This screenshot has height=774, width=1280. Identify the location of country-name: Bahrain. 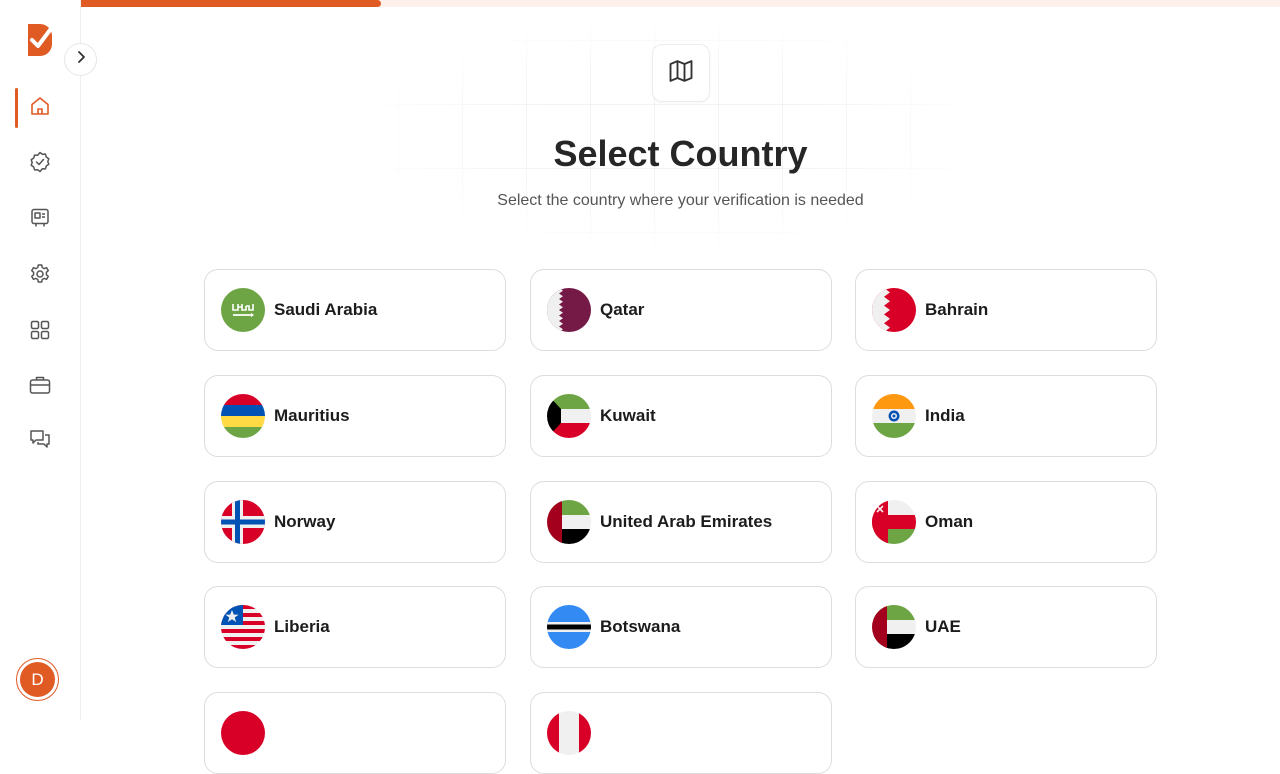
(957, 309).